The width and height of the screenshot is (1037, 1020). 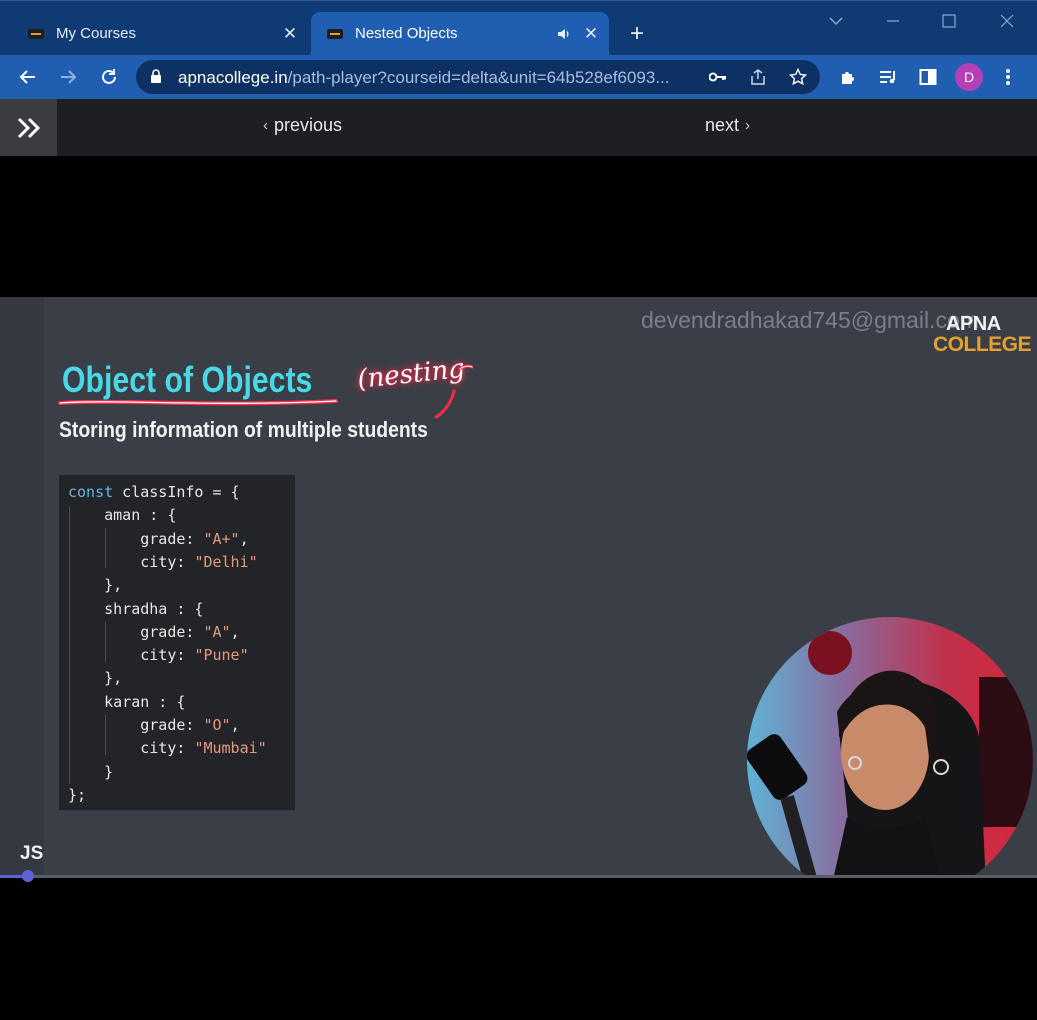 I want to click on back-arrow-icon, so click(x=28, y=77).